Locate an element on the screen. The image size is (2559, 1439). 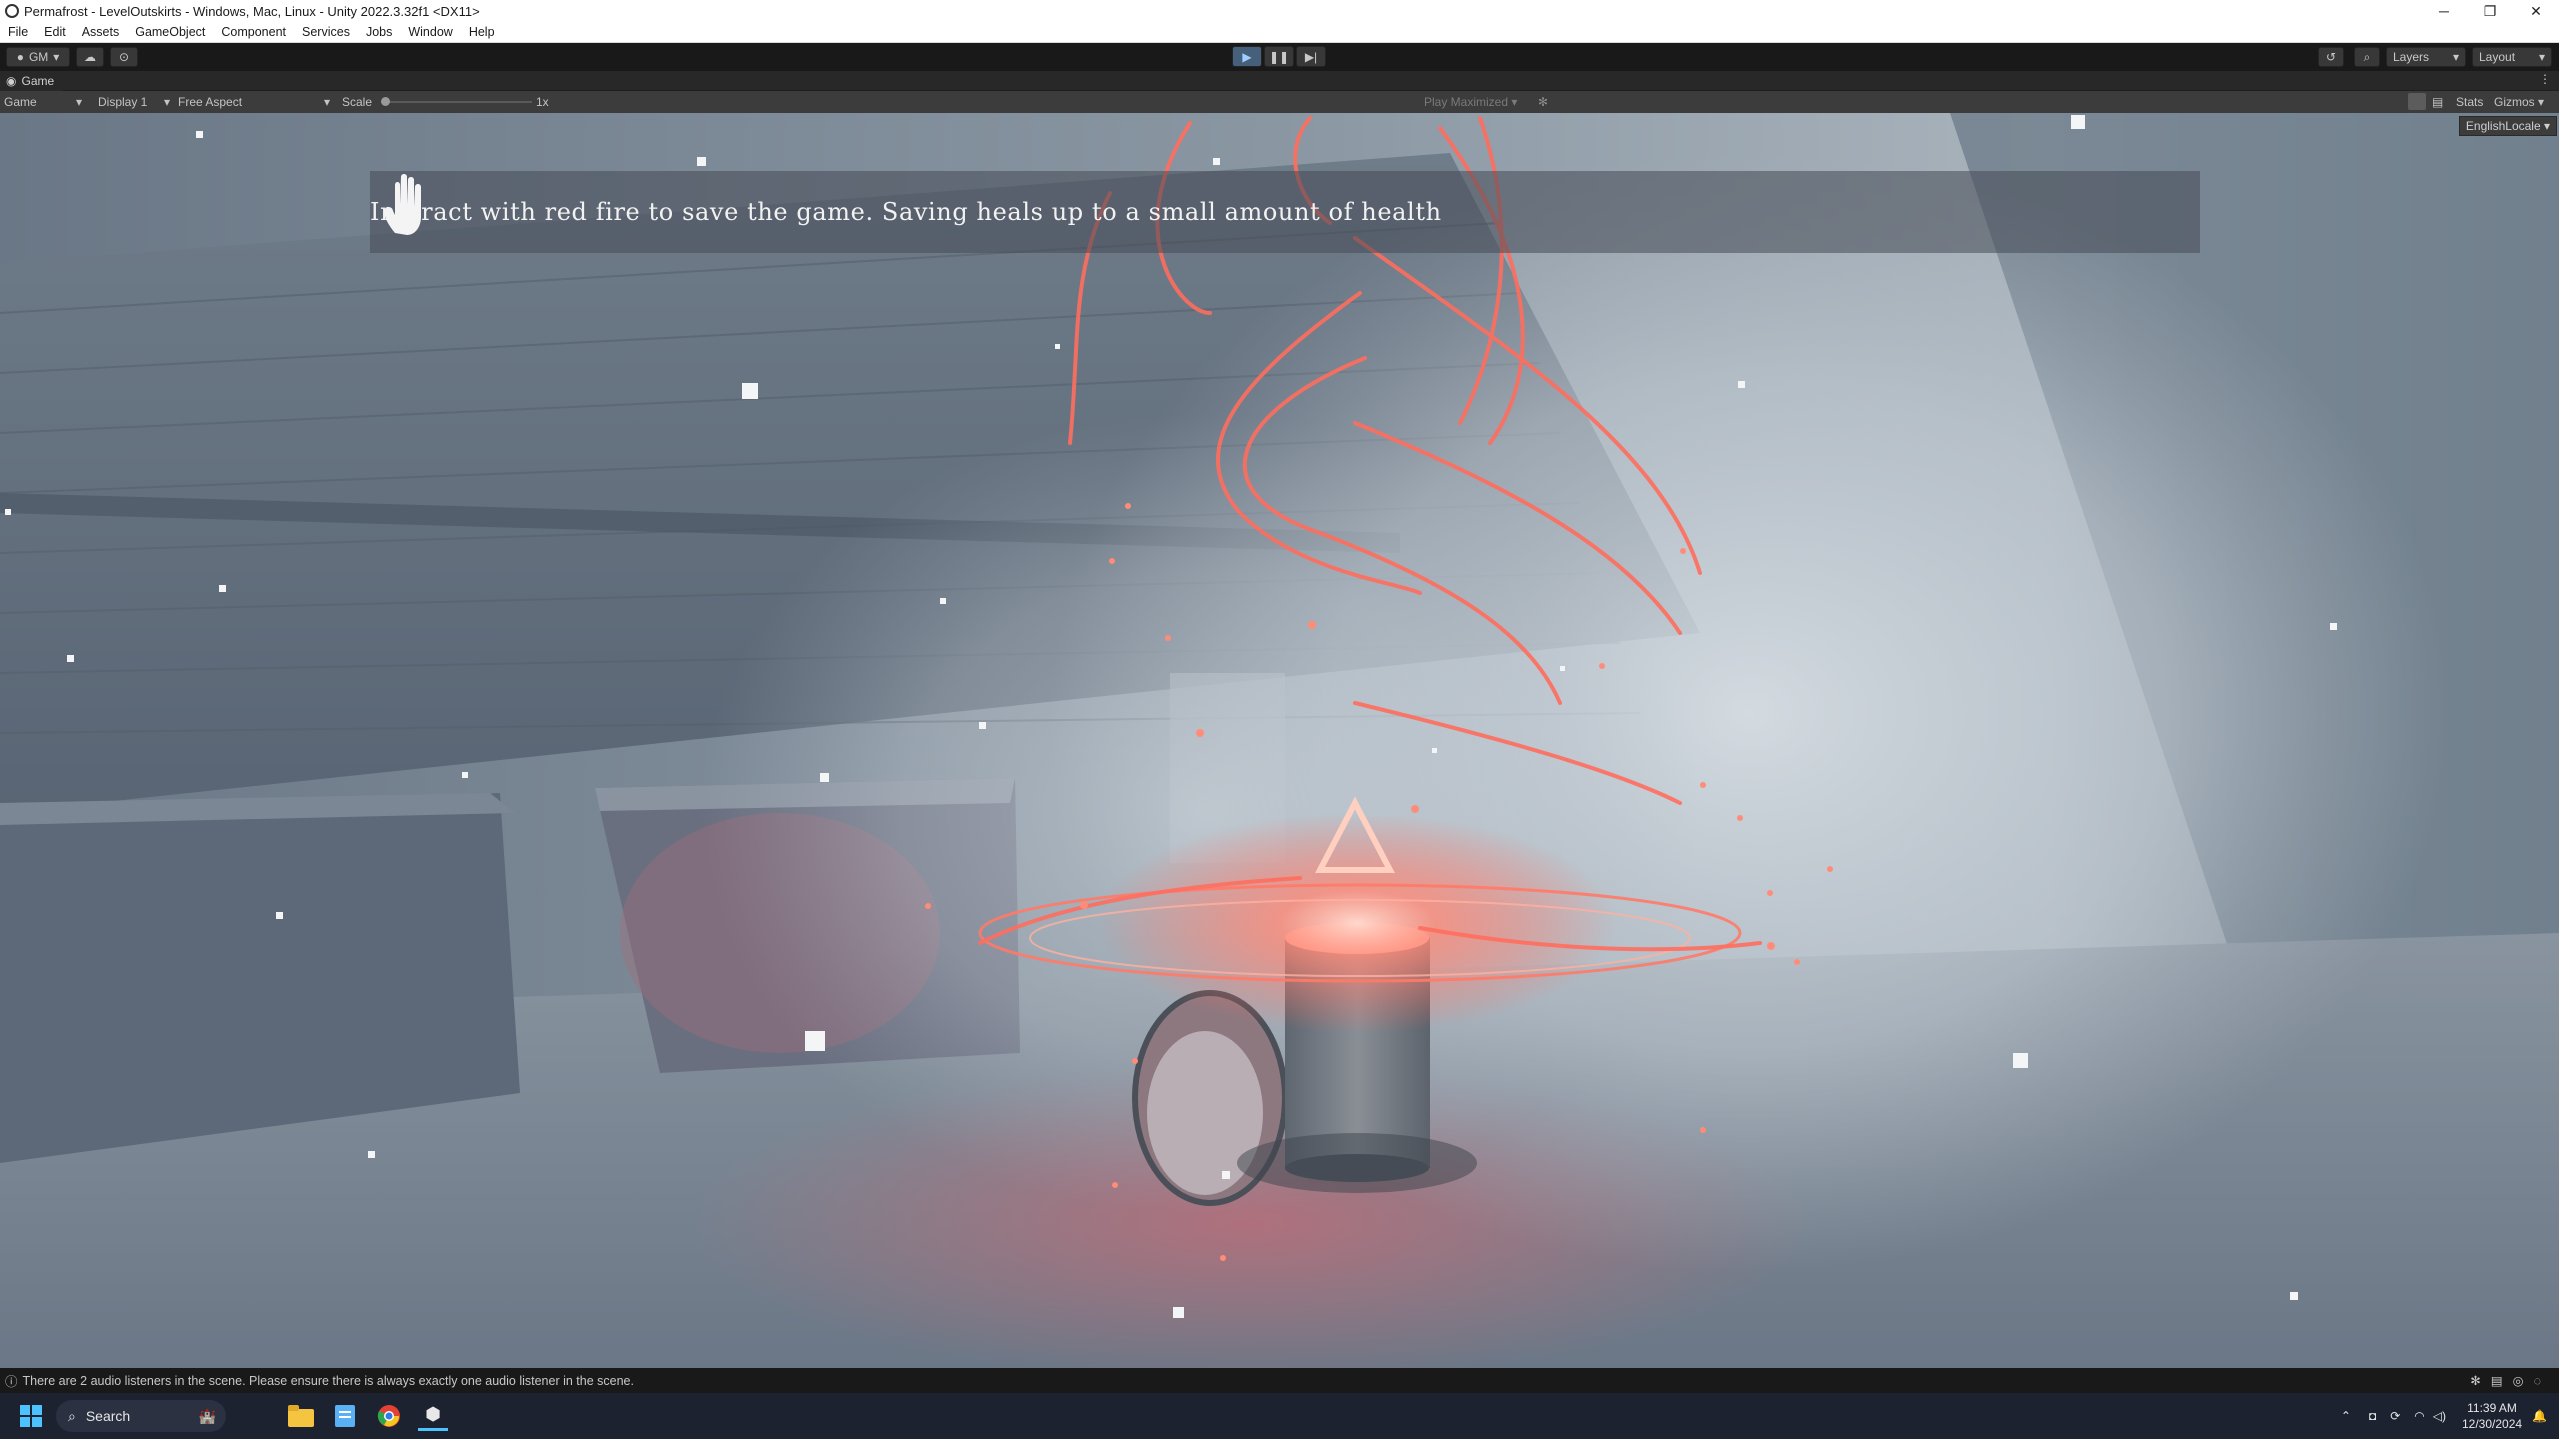
collab-icon: ⊙ is located at coordinates (124, 57).